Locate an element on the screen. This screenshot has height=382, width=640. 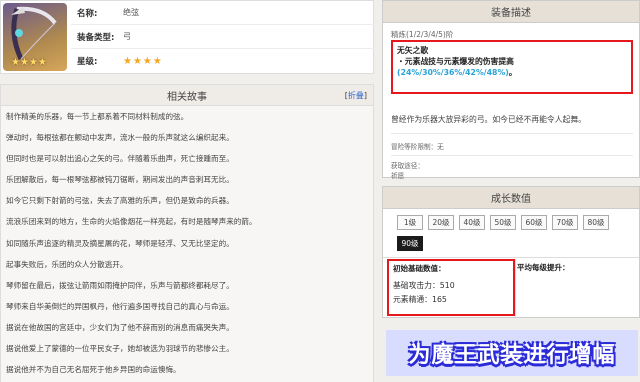
flavor-text: 曾经作为乐器大放异彩的弓。如今已经不再能令人起舞。 is located at coordinates (488, 119).